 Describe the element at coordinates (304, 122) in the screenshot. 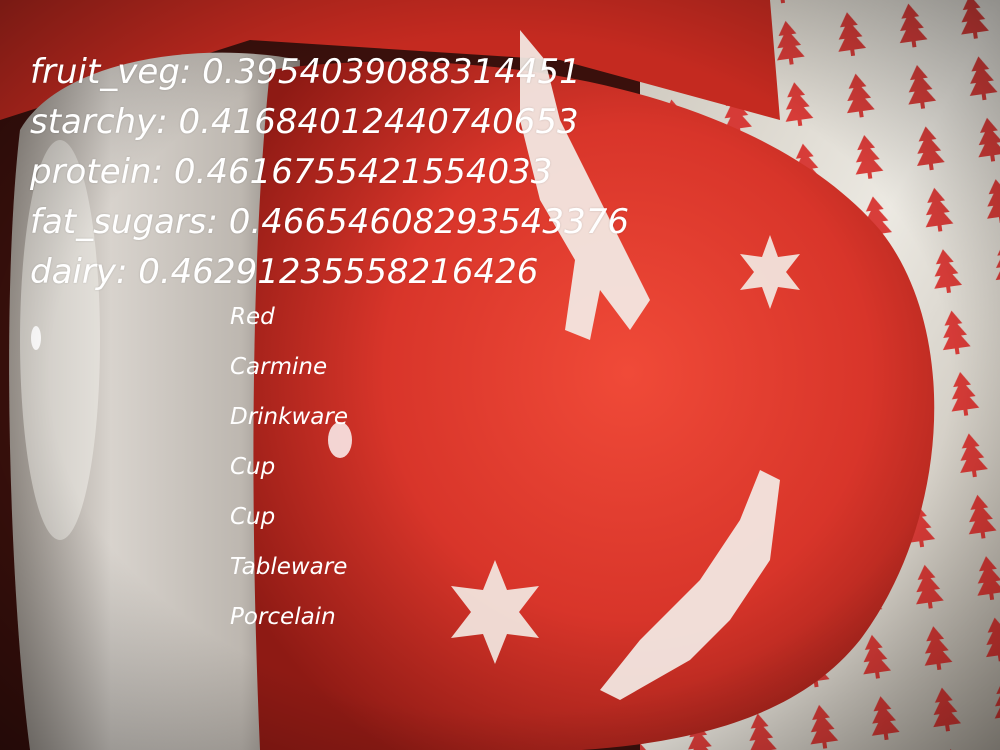

I see `score-starchy: starchy: 0.41684012440740653` at that location.